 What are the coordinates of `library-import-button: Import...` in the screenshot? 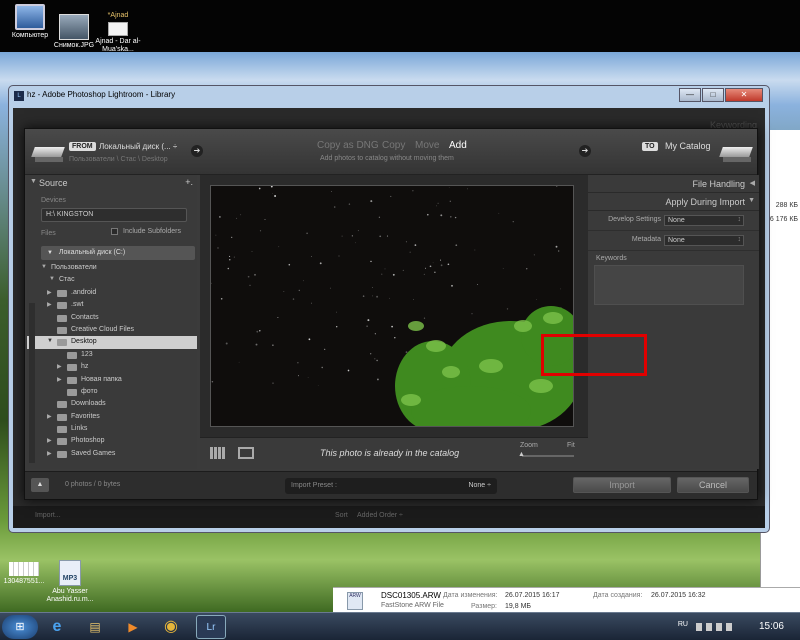 It's located at (48, 515).